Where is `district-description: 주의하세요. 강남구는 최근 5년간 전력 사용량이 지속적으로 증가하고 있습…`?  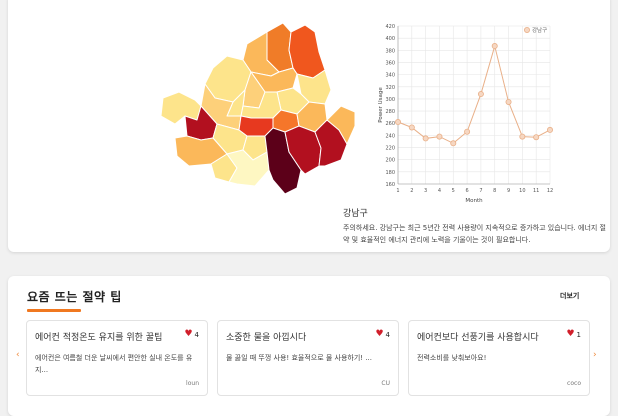 district-description: 주의하세요. 강남구는 최근 5년간 전력 사용량이 지속적으로 증가하고 있습… is located at coordinates (474, 234).